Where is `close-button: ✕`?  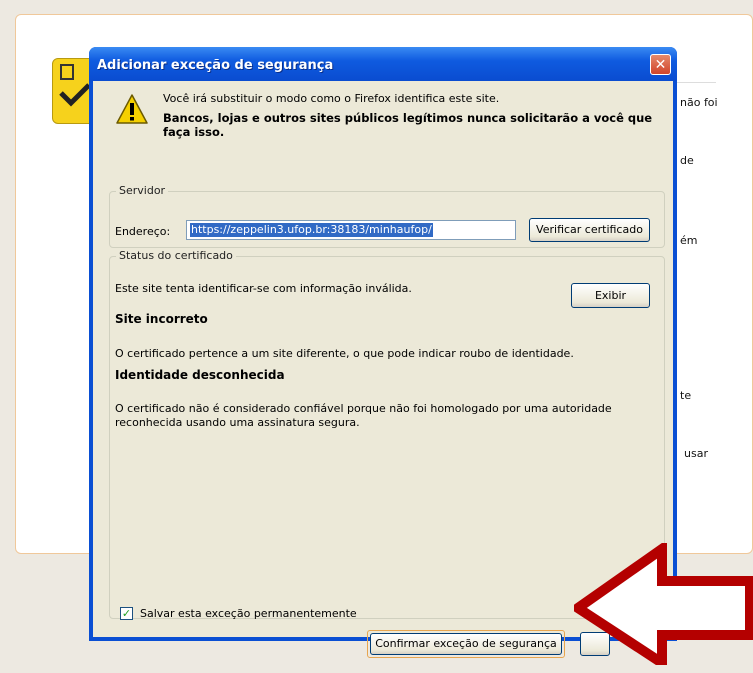
close-button: ✕ is located at coordinates (660, 64).